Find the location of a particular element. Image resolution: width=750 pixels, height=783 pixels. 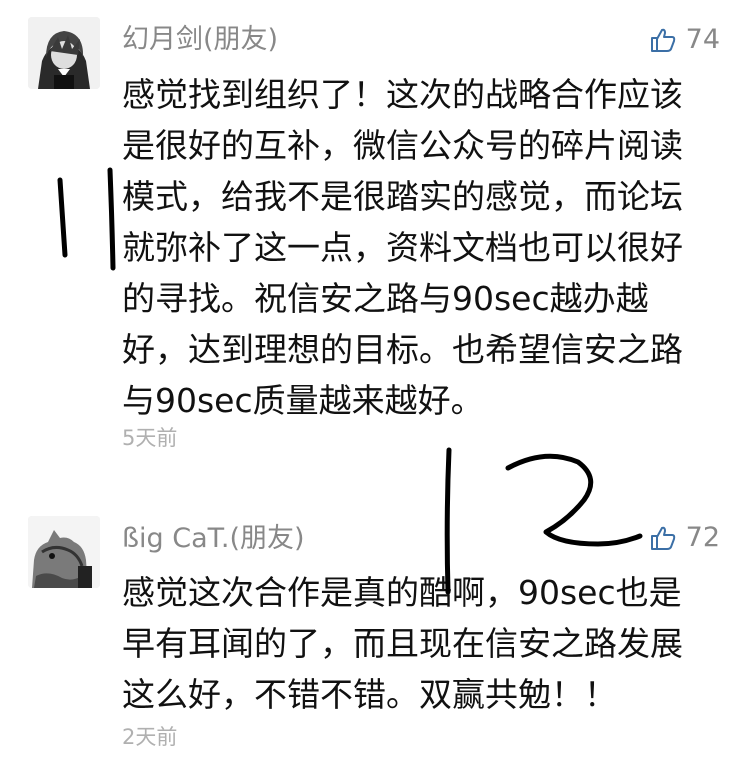

comment-time: 2天前 is located at coordinates (150, 737).